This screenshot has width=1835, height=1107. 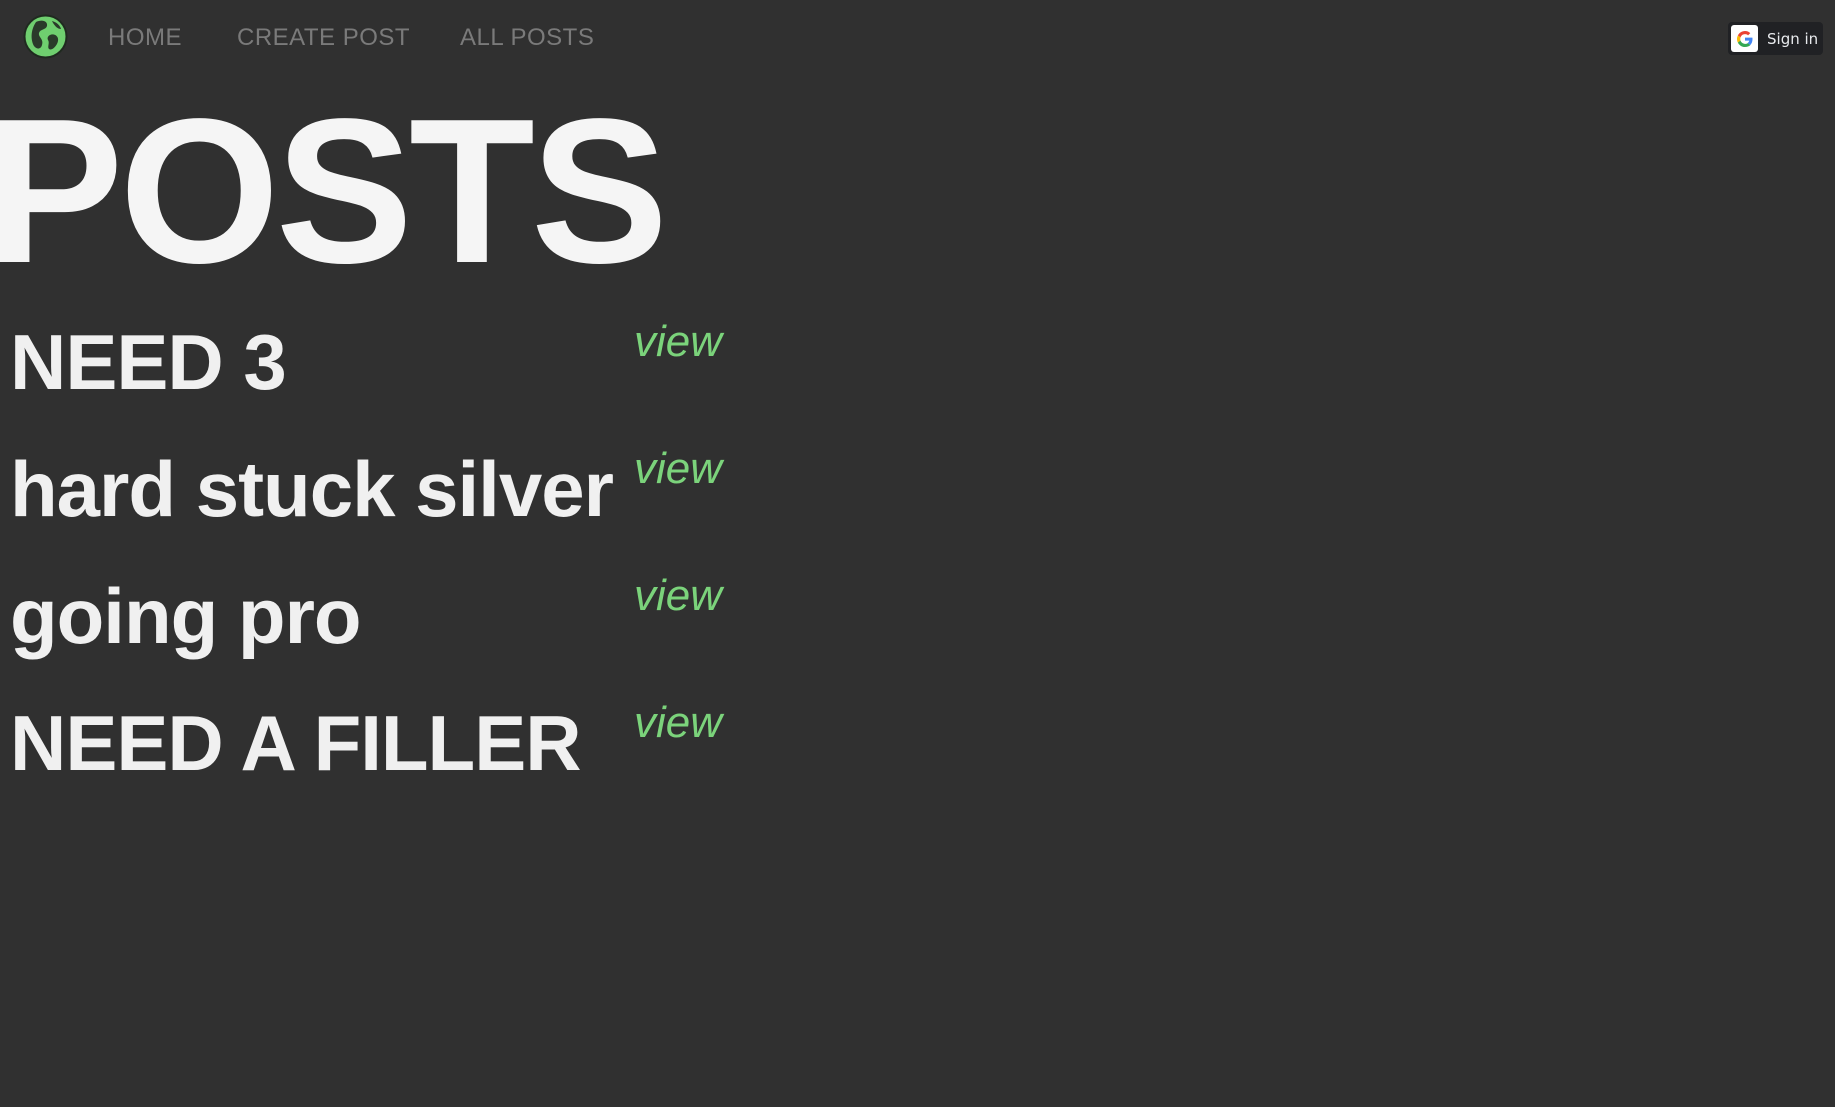 What do you see at coordinates (45, 36) in the screenshot?
I see `globe-icon` at bounding box center [45, 36].